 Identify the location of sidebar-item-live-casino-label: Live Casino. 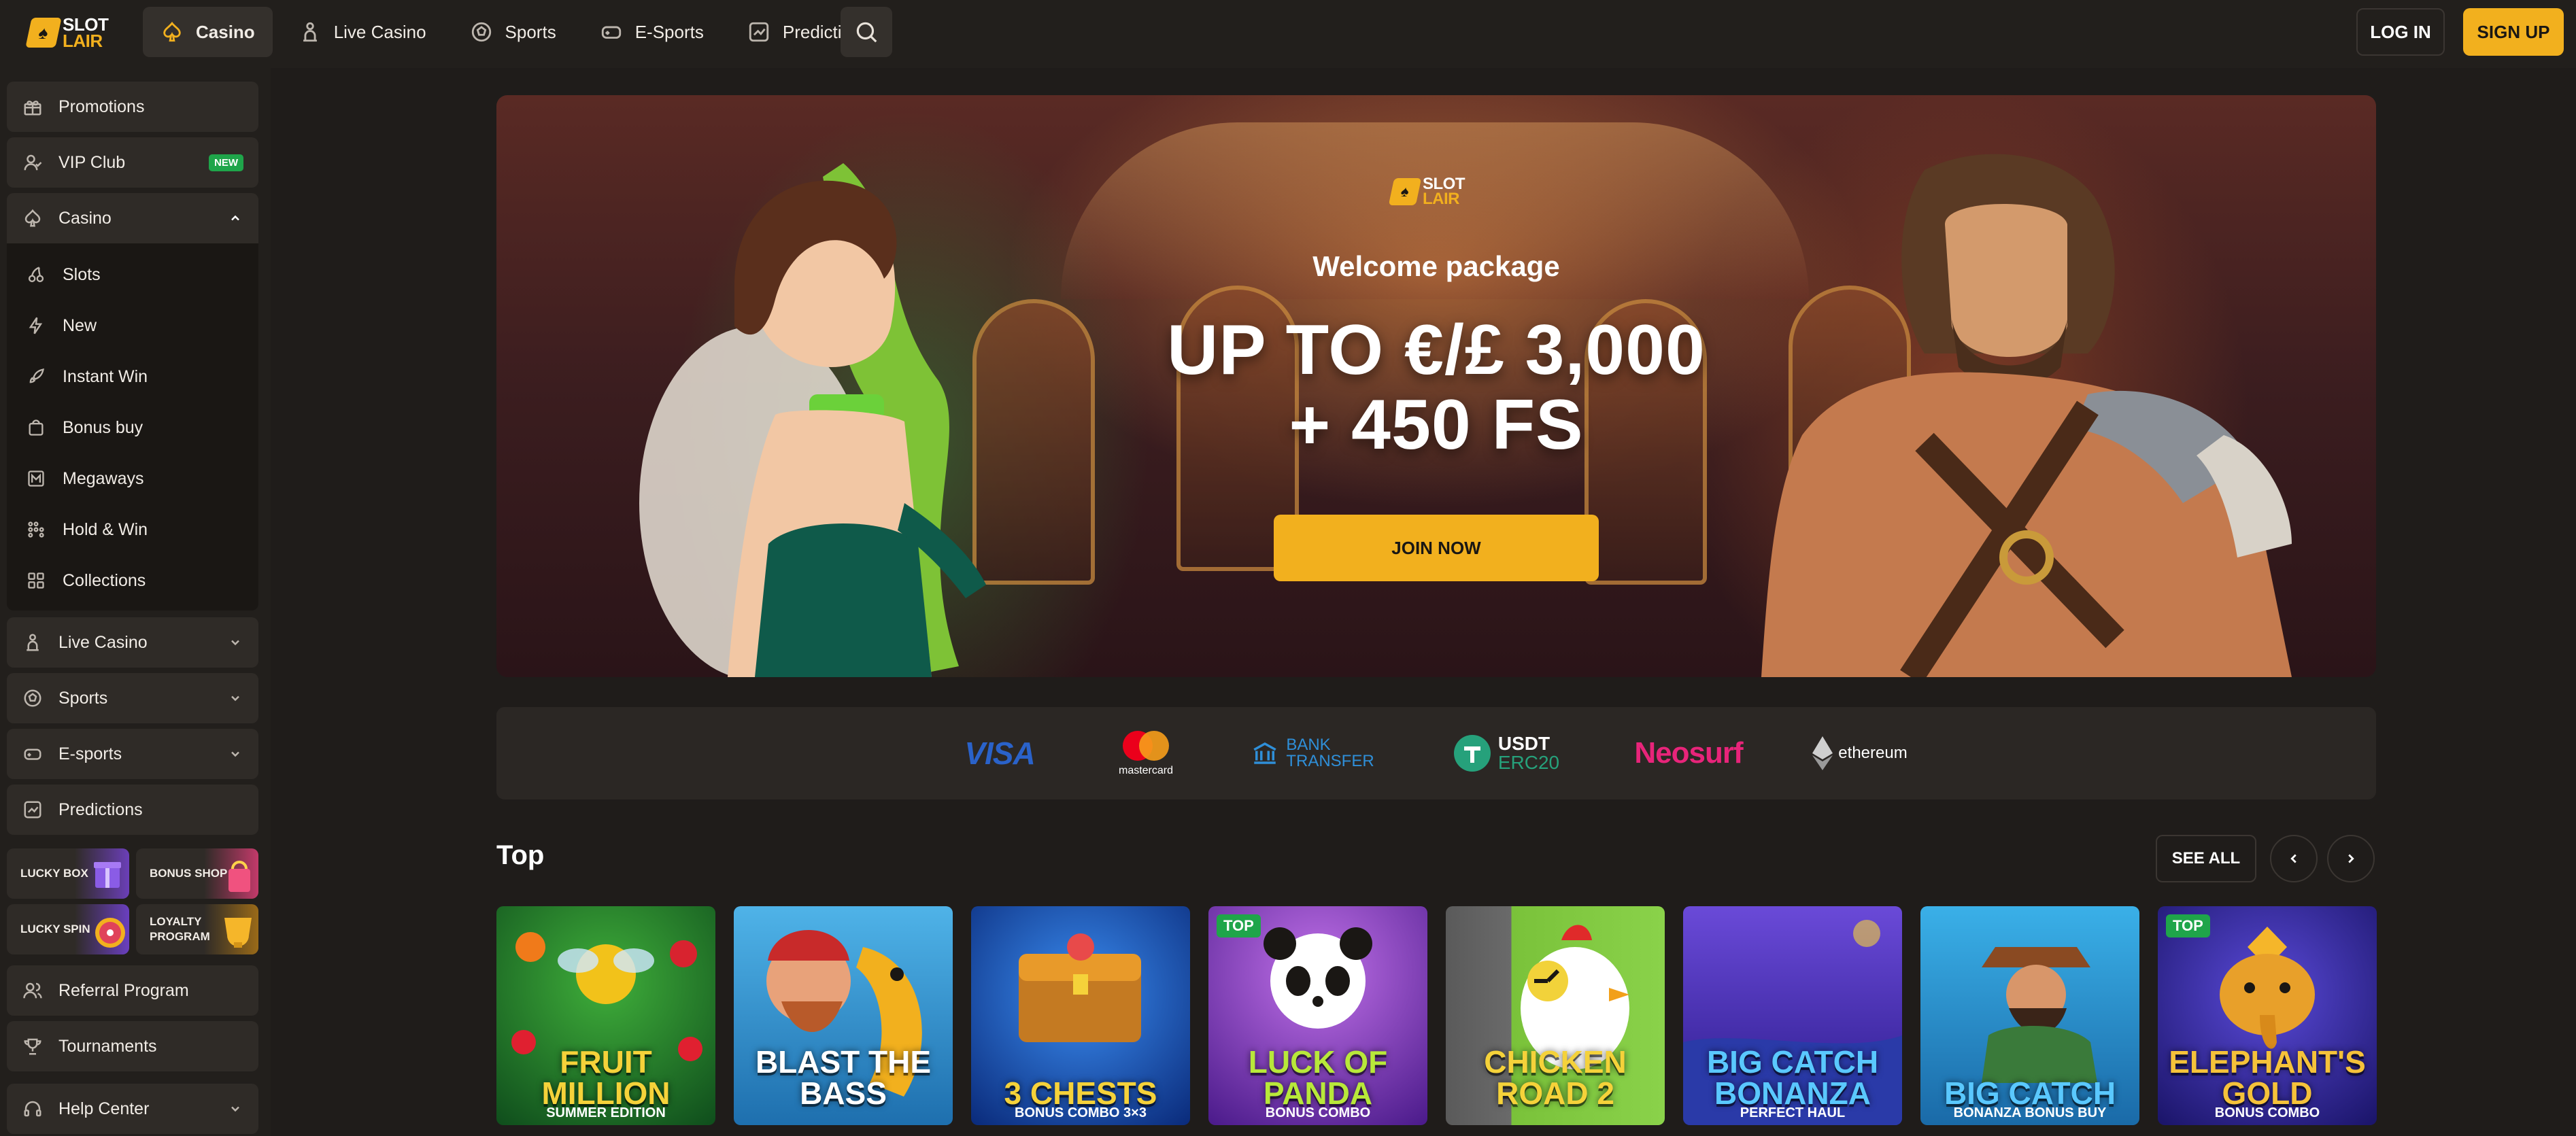
(103, 642).